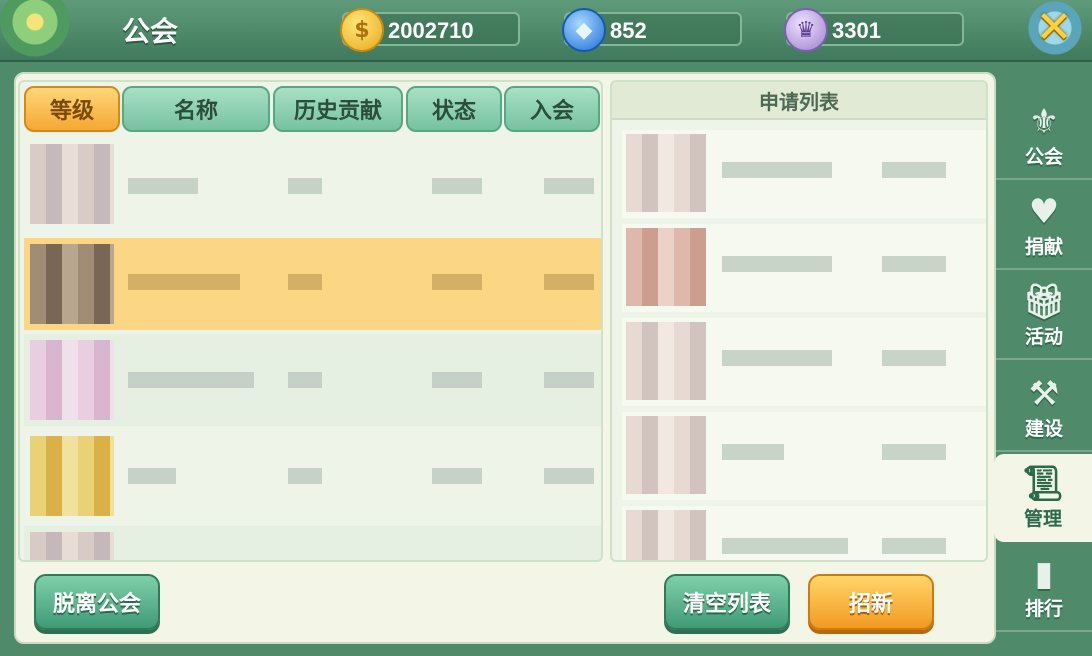  I want to click on apply-list-title: 申请列表, so click(799, 101).